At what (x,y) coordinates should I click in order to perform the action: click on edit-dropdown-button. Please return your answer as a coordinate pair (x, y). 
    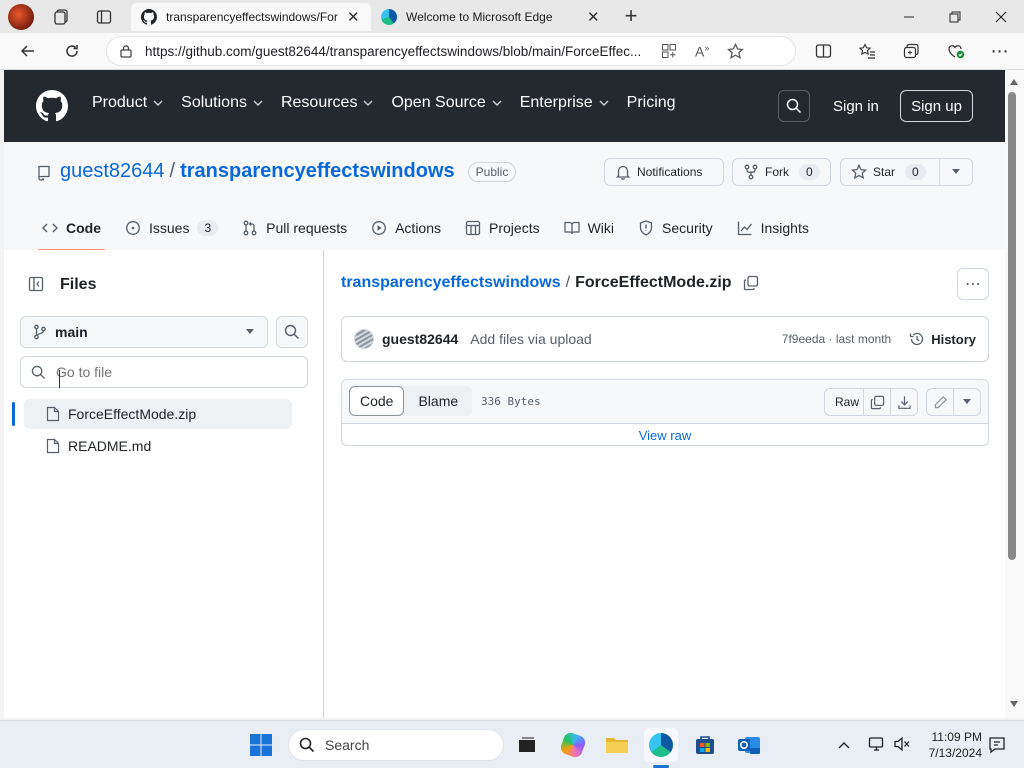
    Looking at the image, I should click on (967, 402).